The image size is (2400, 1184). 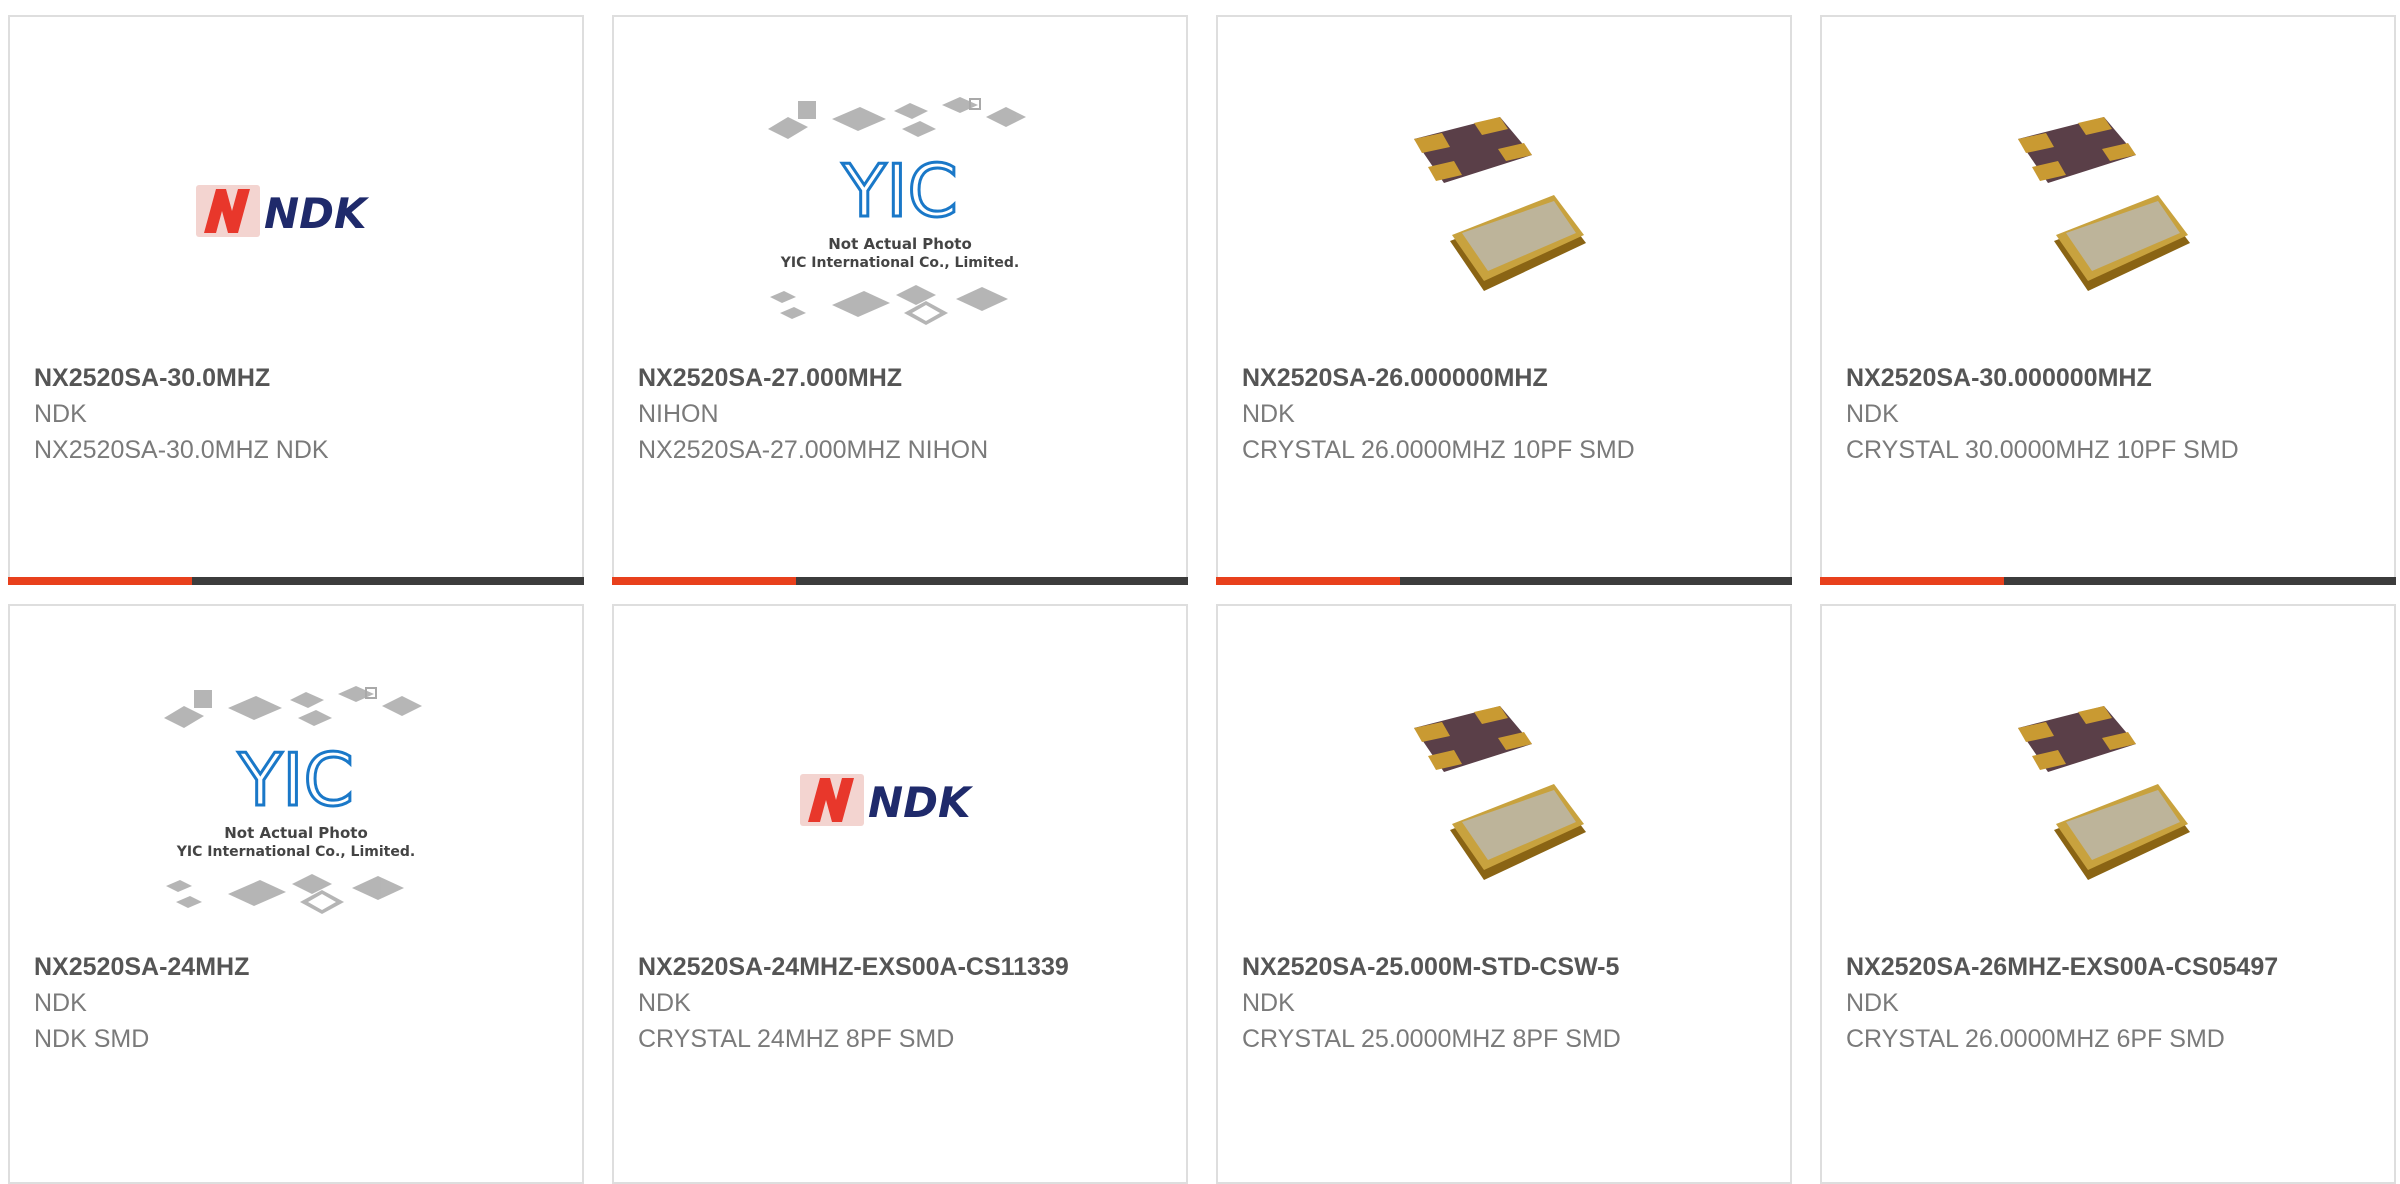 I want to click on product-description: NX2520SA-30.0MHZ NDK, so click(x=181, y=450).